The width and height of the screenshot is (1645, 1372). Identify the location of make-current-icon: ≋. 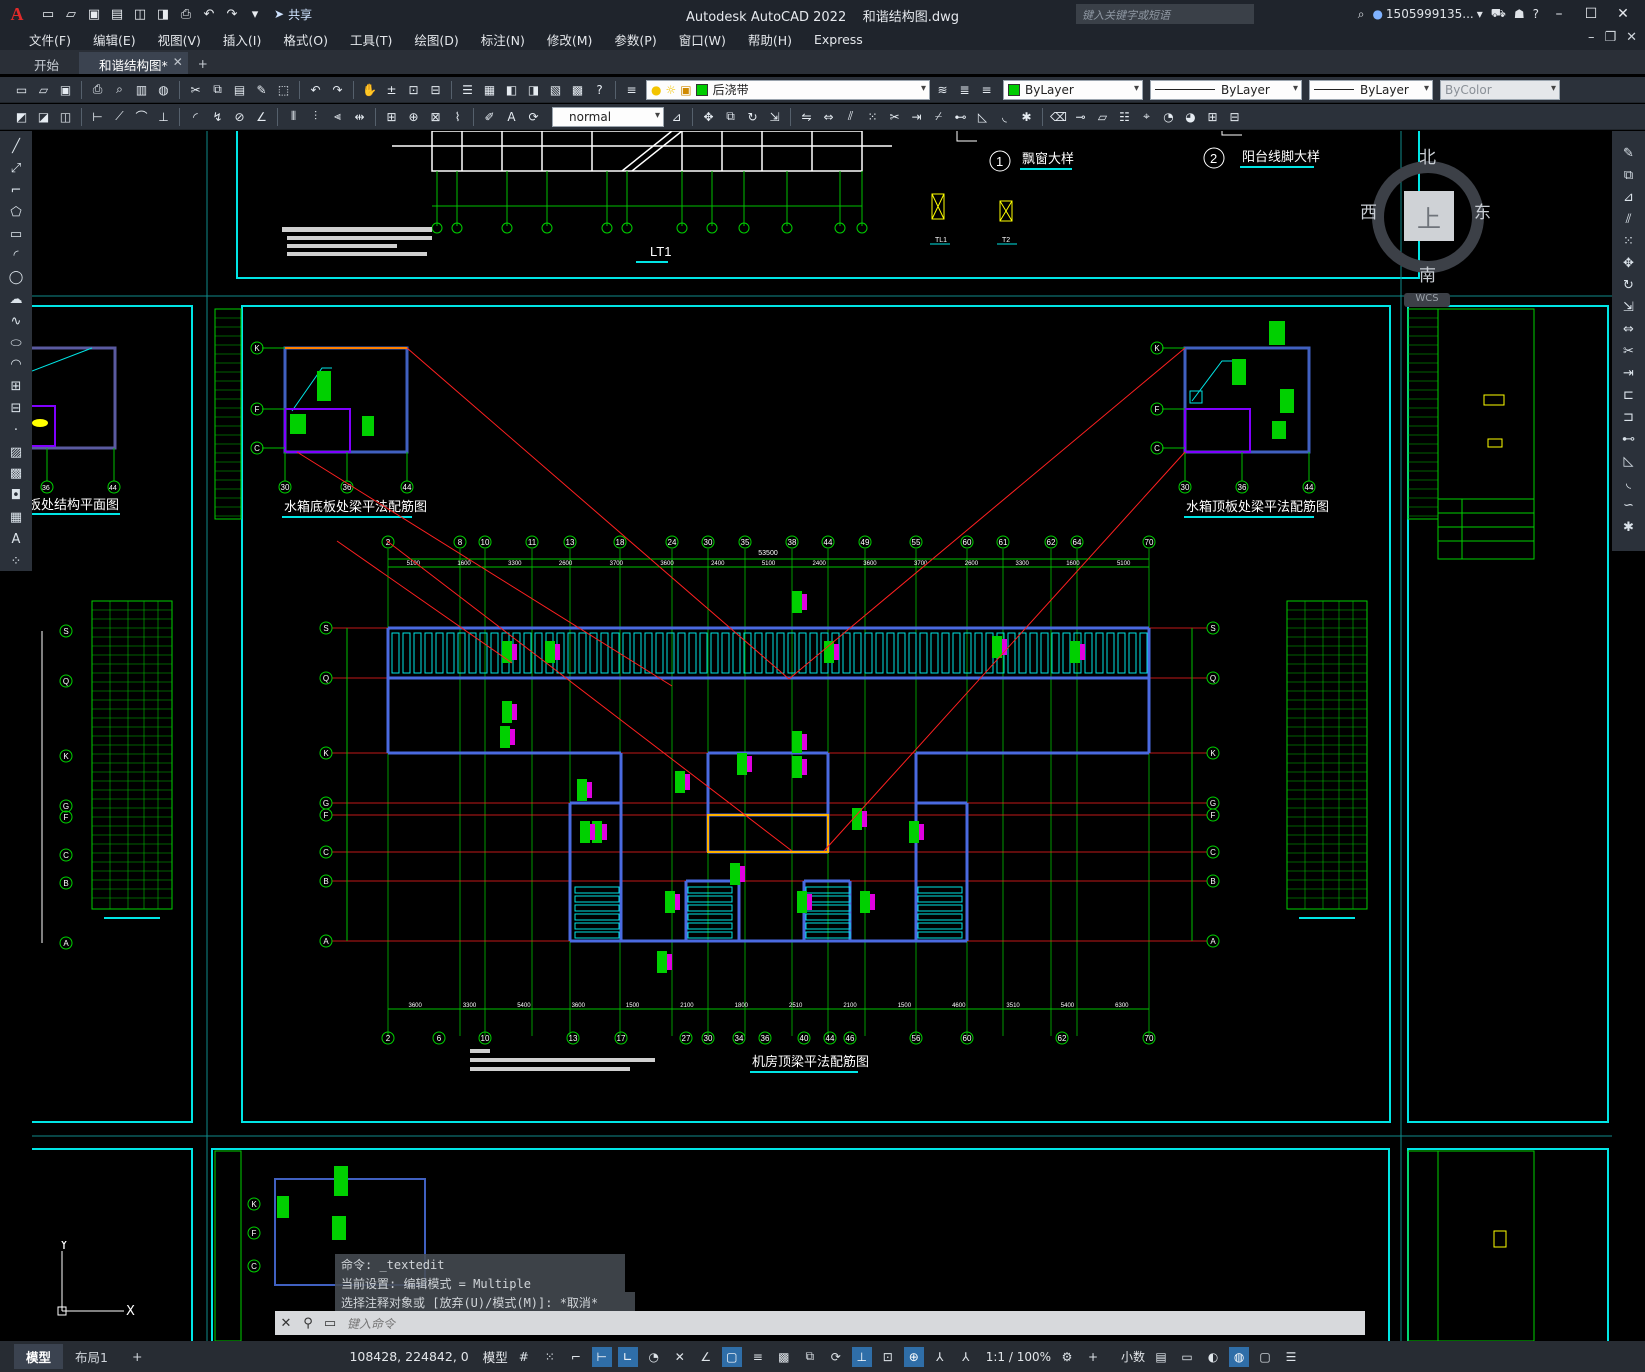
(942, 89).